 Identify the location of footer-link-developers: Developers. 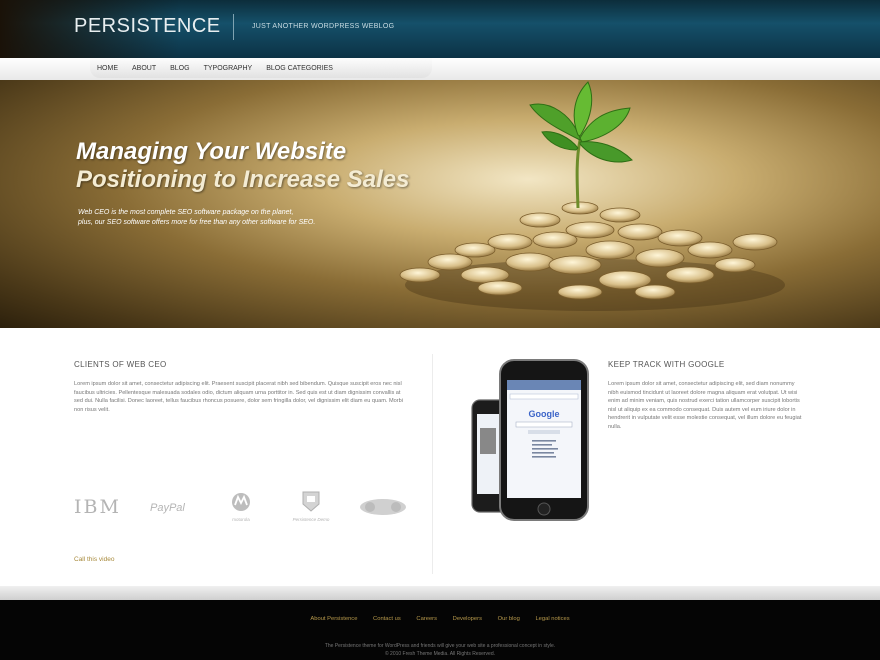
(467, 619).